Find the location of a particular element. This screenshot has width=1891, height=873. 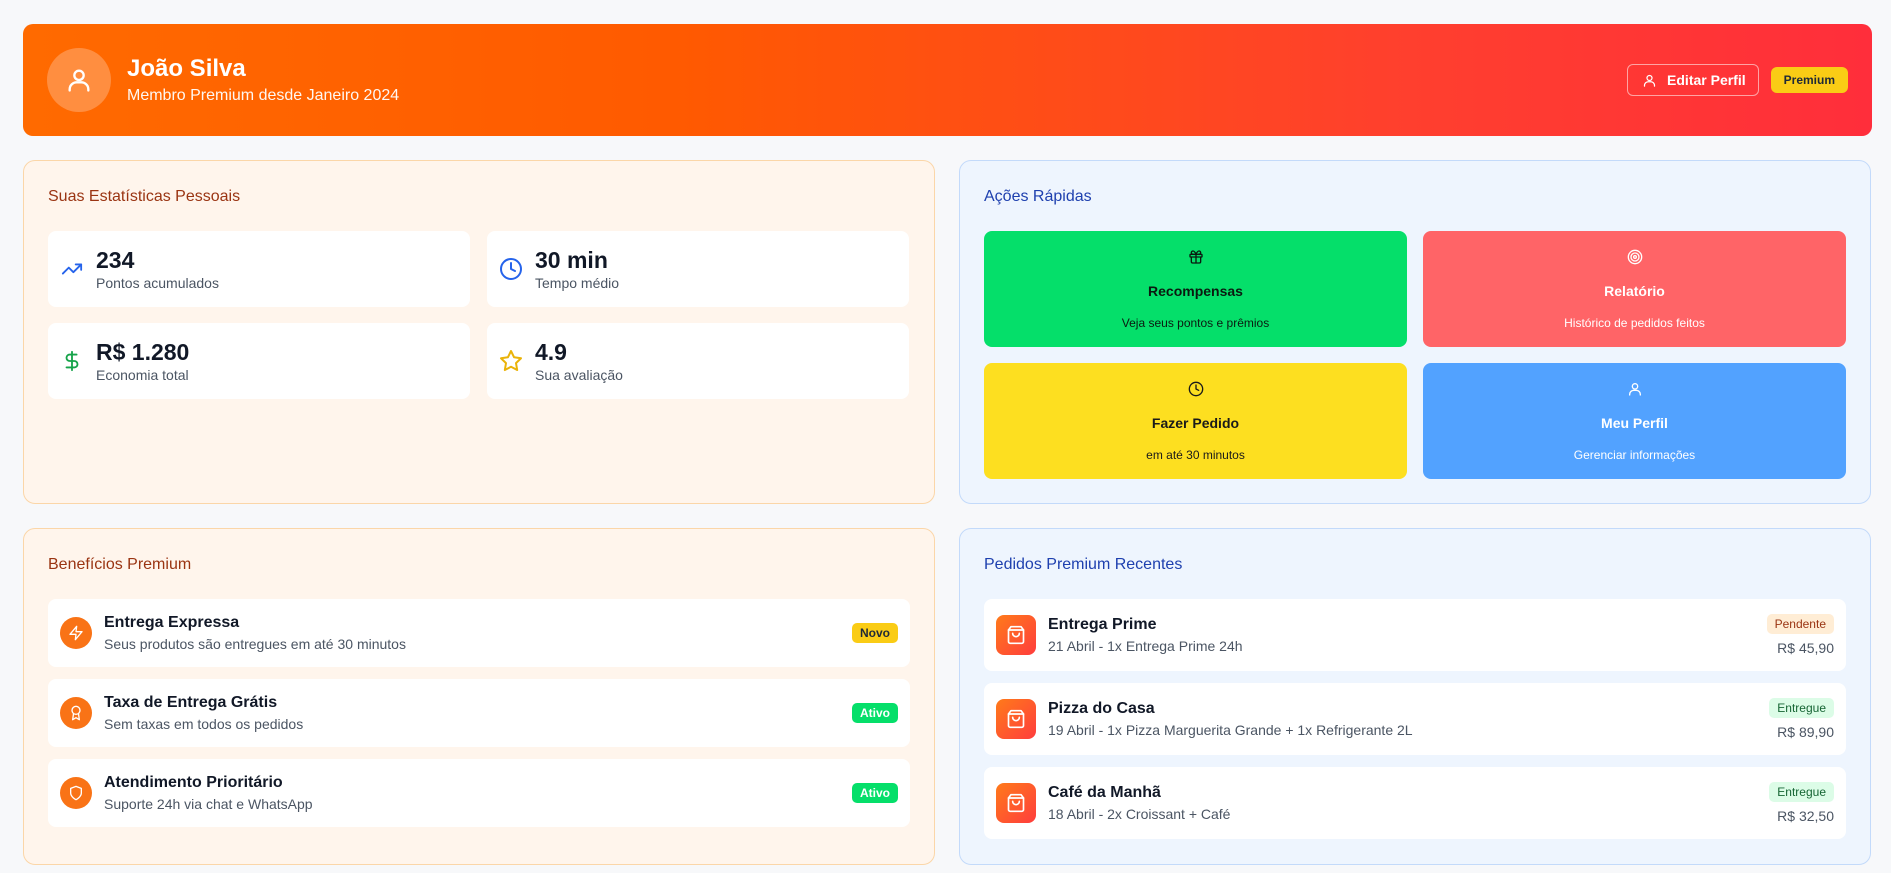

order-details: 21 Abril - 1x Entrega Prime 24h is located at coordinates (1145, 646).